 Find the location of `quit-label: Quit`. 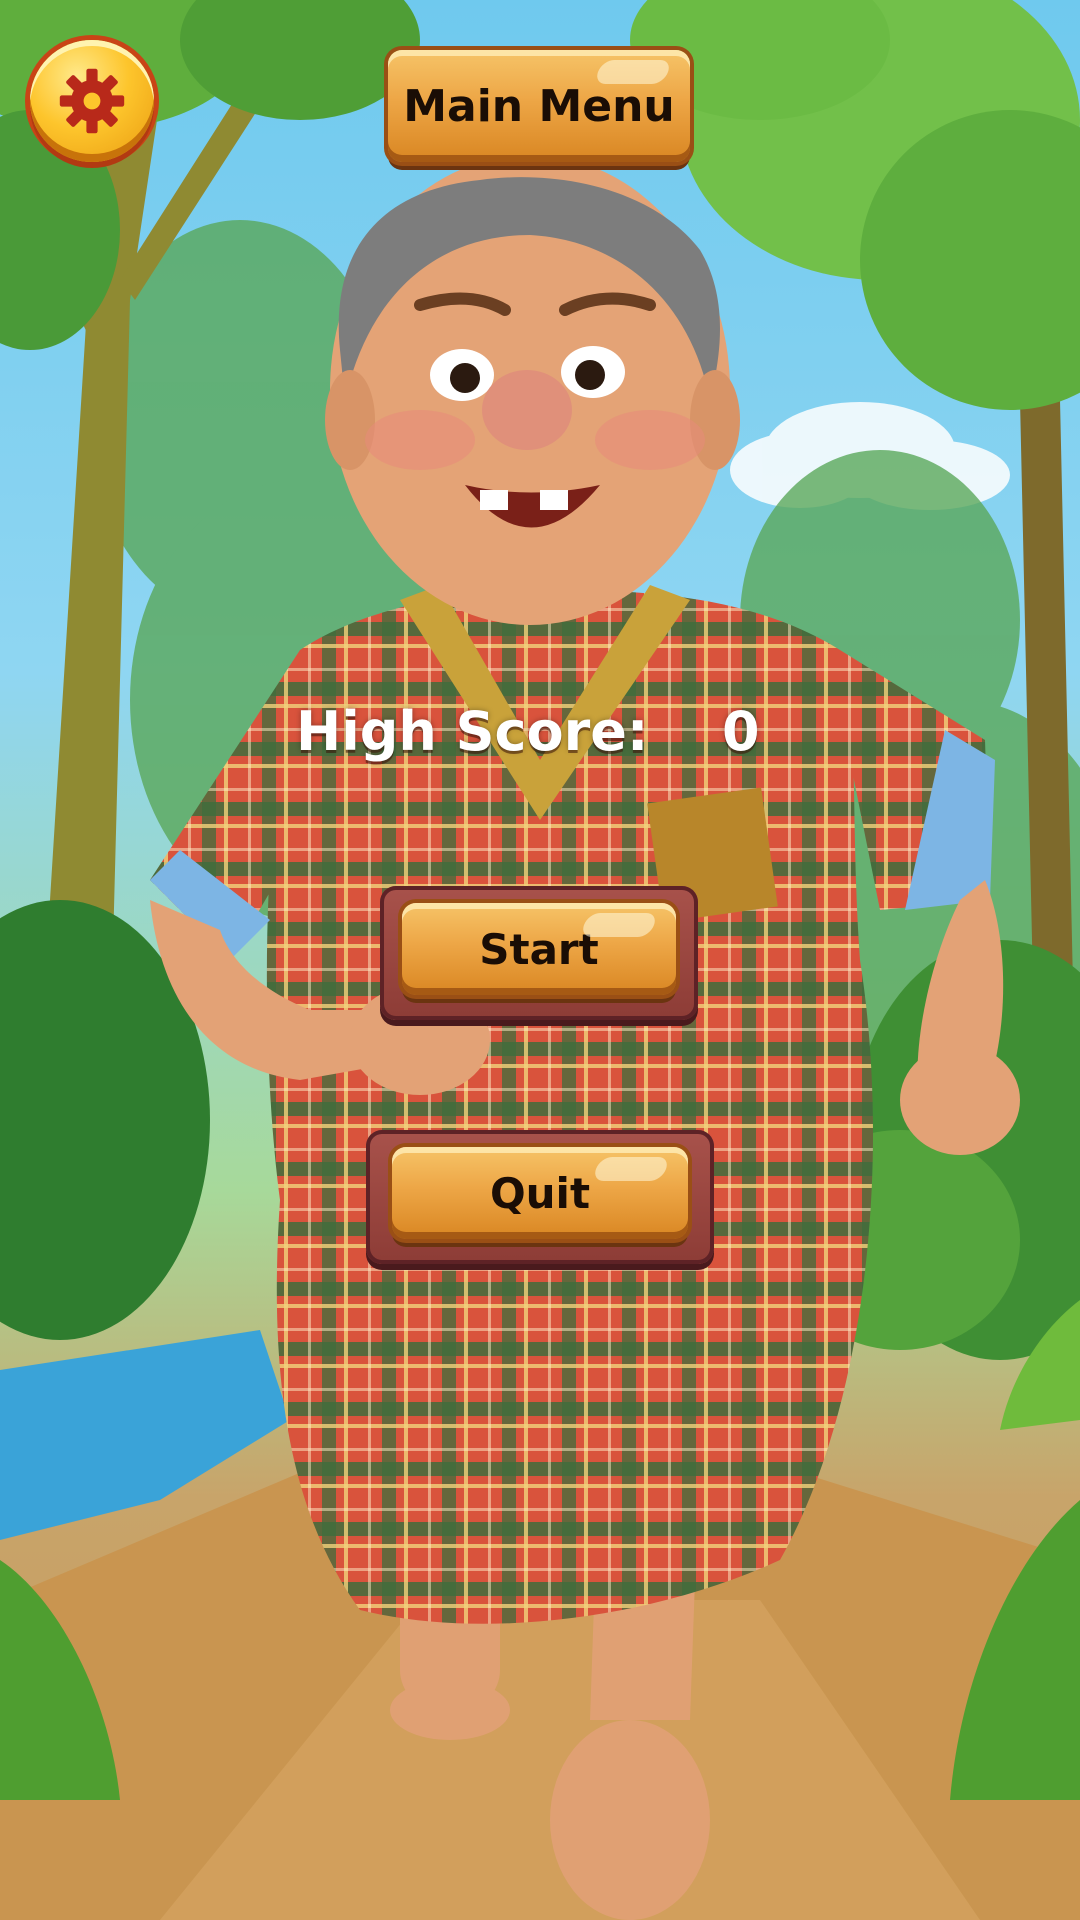

quit-label: Quit is located at coordinates (540, 1193).